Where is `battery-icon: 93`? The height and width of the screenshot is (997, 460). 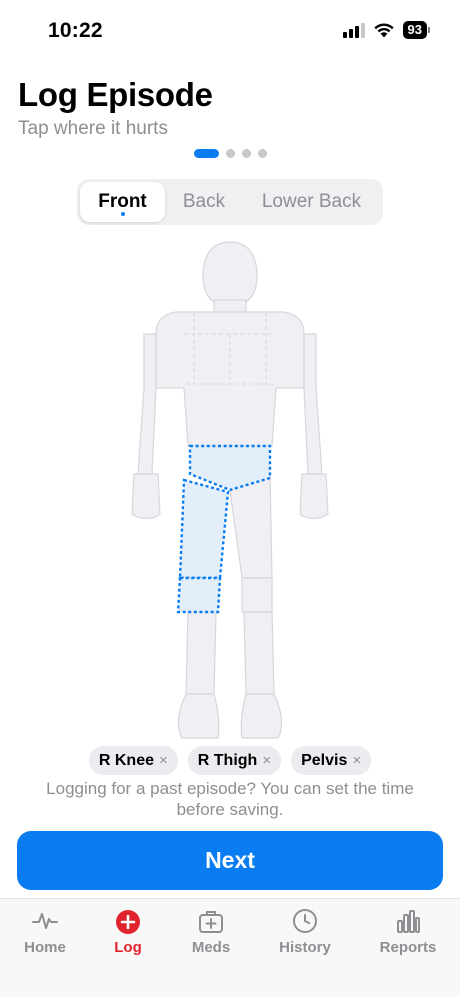
battery-icon: 93 is located at coordinates (416, 30).